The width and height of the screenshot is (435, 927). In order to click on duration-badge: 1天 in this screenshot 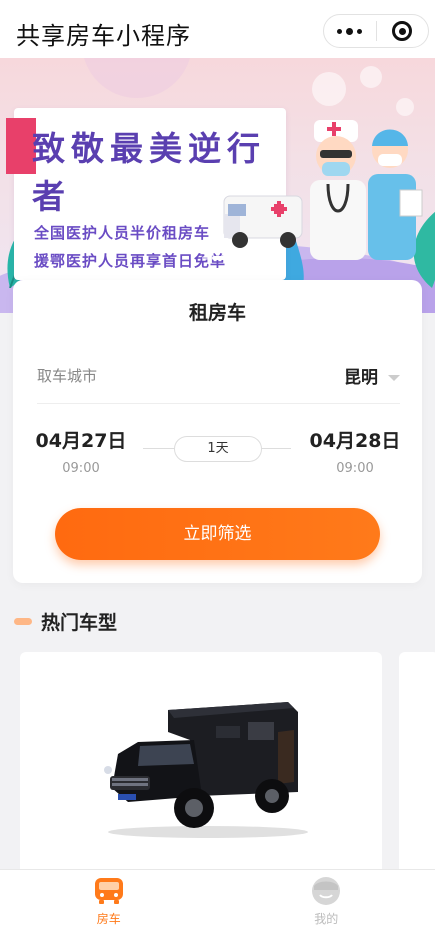, I will do `click(218, 449)`.